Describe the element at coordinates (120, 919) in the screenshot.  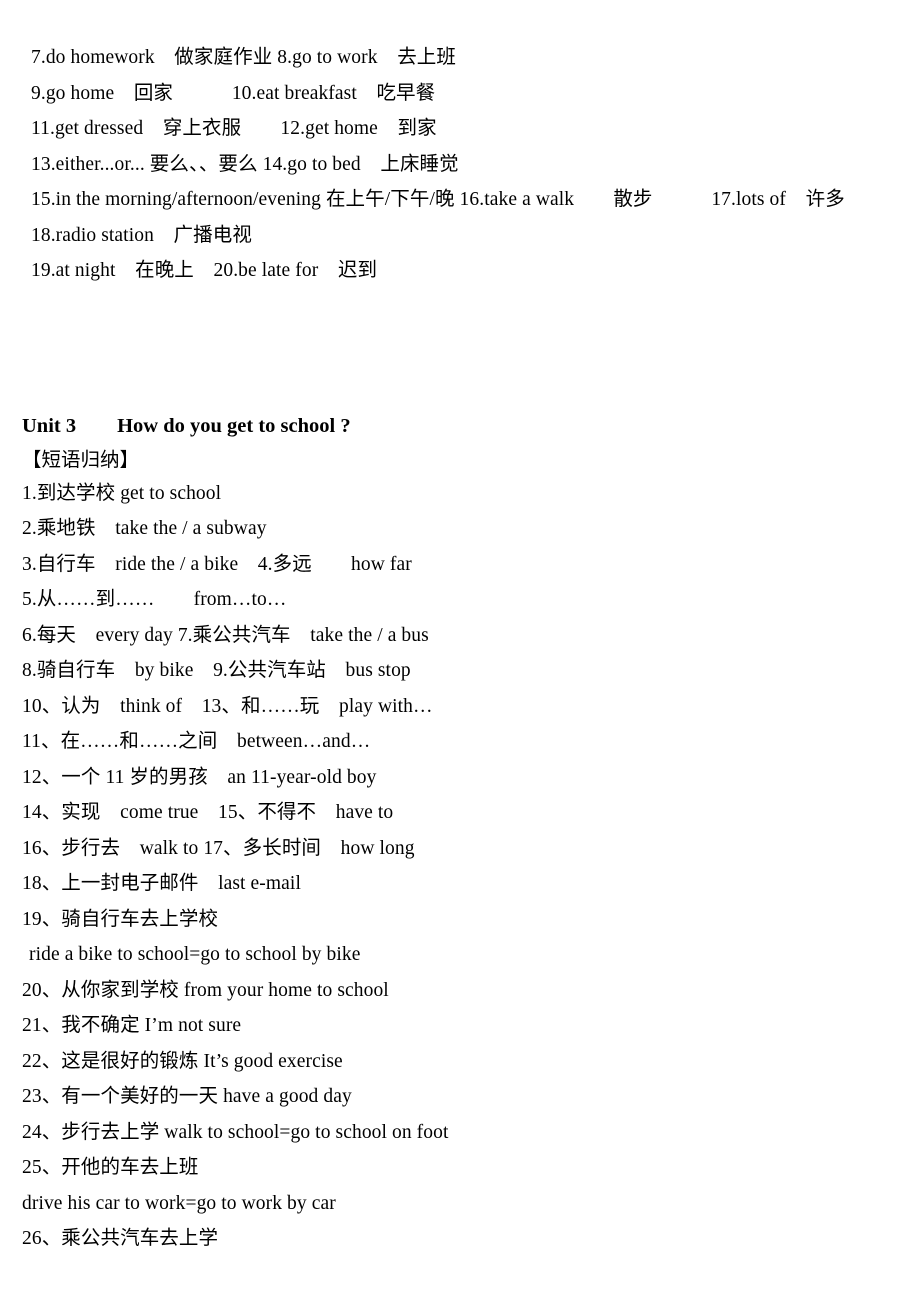
I see `phrase-line: 19、骑自行车去上学校` at that location.